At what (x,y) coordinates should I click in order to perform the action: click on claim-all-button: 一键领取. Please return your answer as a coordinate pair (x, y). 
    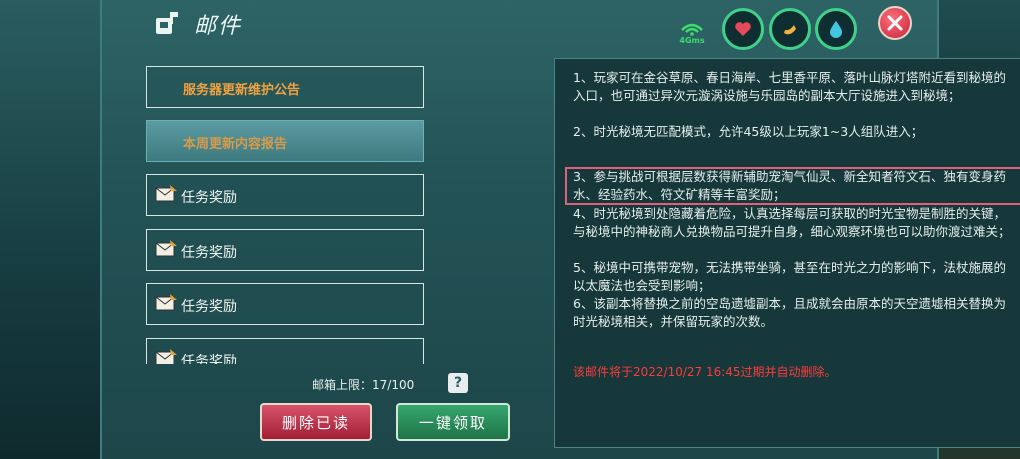
    Looking at the image, I should click on (453, 422).